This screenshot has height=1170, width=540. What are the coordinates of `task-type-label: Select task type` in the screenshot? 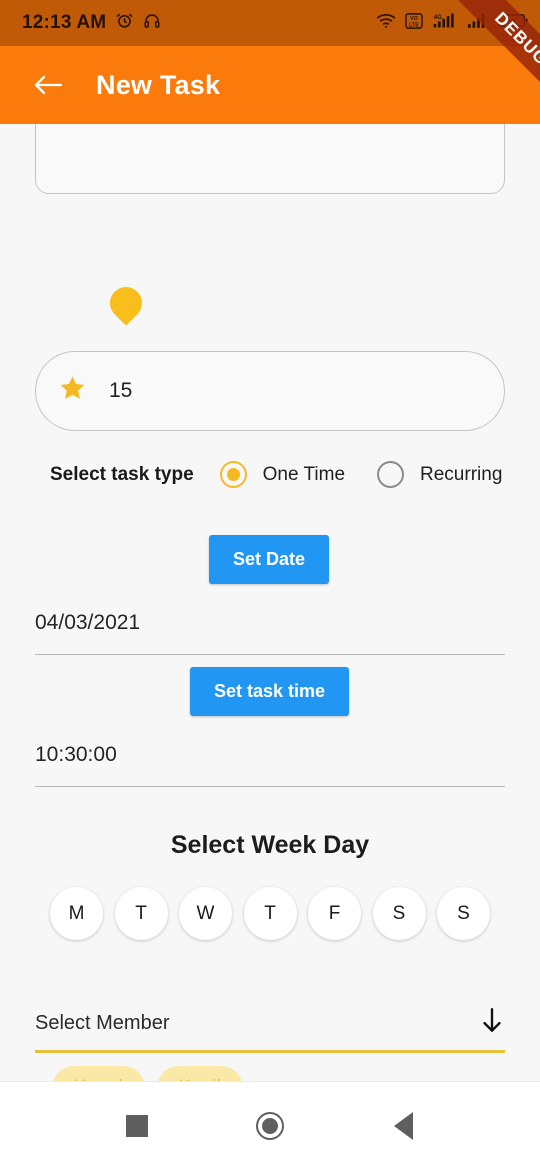 It's located at (122, 474).